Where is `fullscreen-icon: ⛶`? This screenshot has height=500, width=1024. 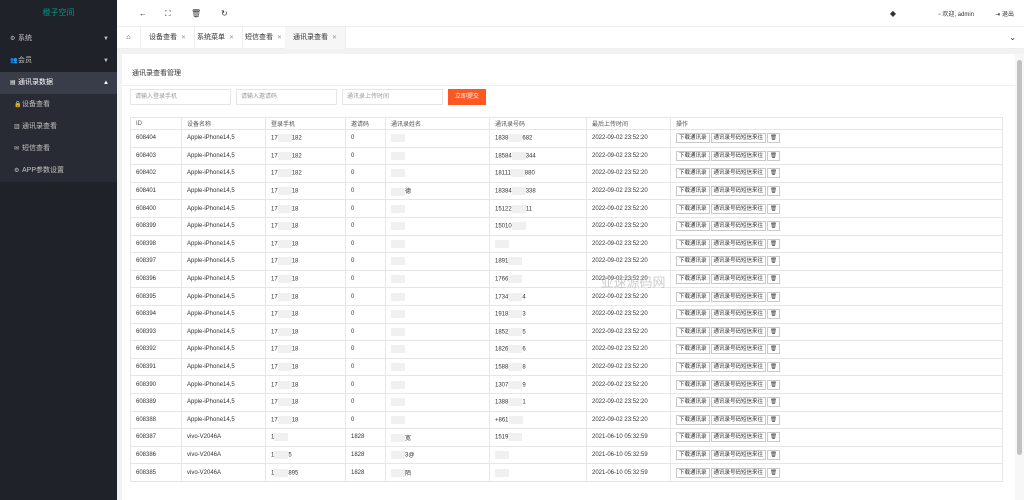
fullscreen-icon: ⛶ is located at coordinates (168, 14).